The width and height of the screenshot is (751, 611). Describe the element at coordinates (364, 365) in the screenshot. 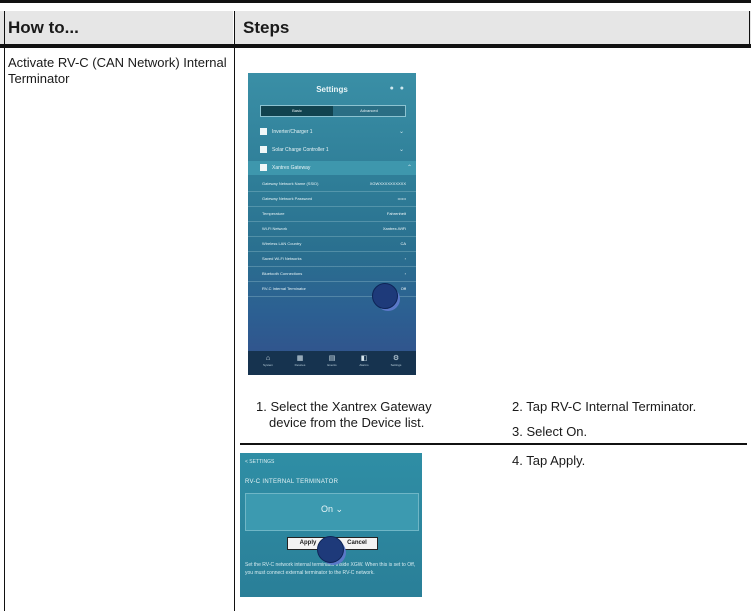

I see `nav-label: Alarms` at that location.